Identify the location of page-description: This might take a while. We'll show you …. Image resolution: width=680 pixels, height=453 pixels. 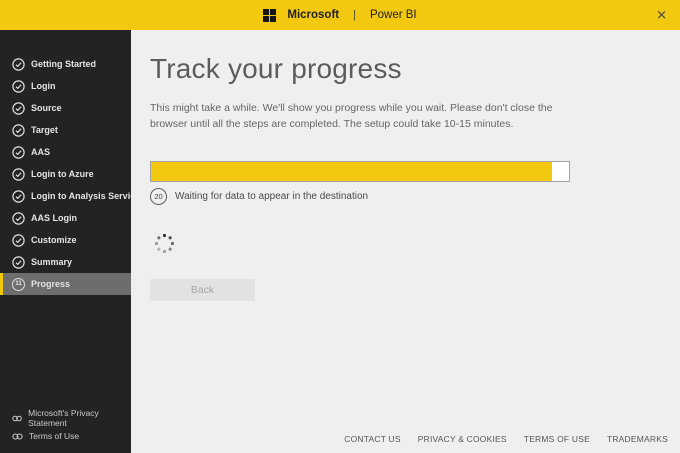
(351, 116).